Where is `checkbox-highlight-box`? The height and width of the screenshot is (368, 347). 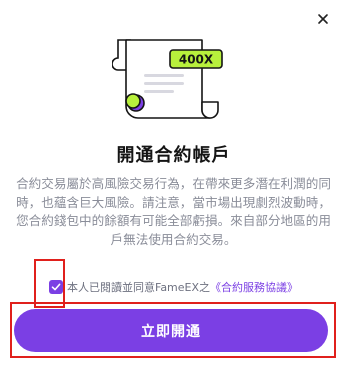 checkbox-highlight-box is located at coordinates (49, 283).